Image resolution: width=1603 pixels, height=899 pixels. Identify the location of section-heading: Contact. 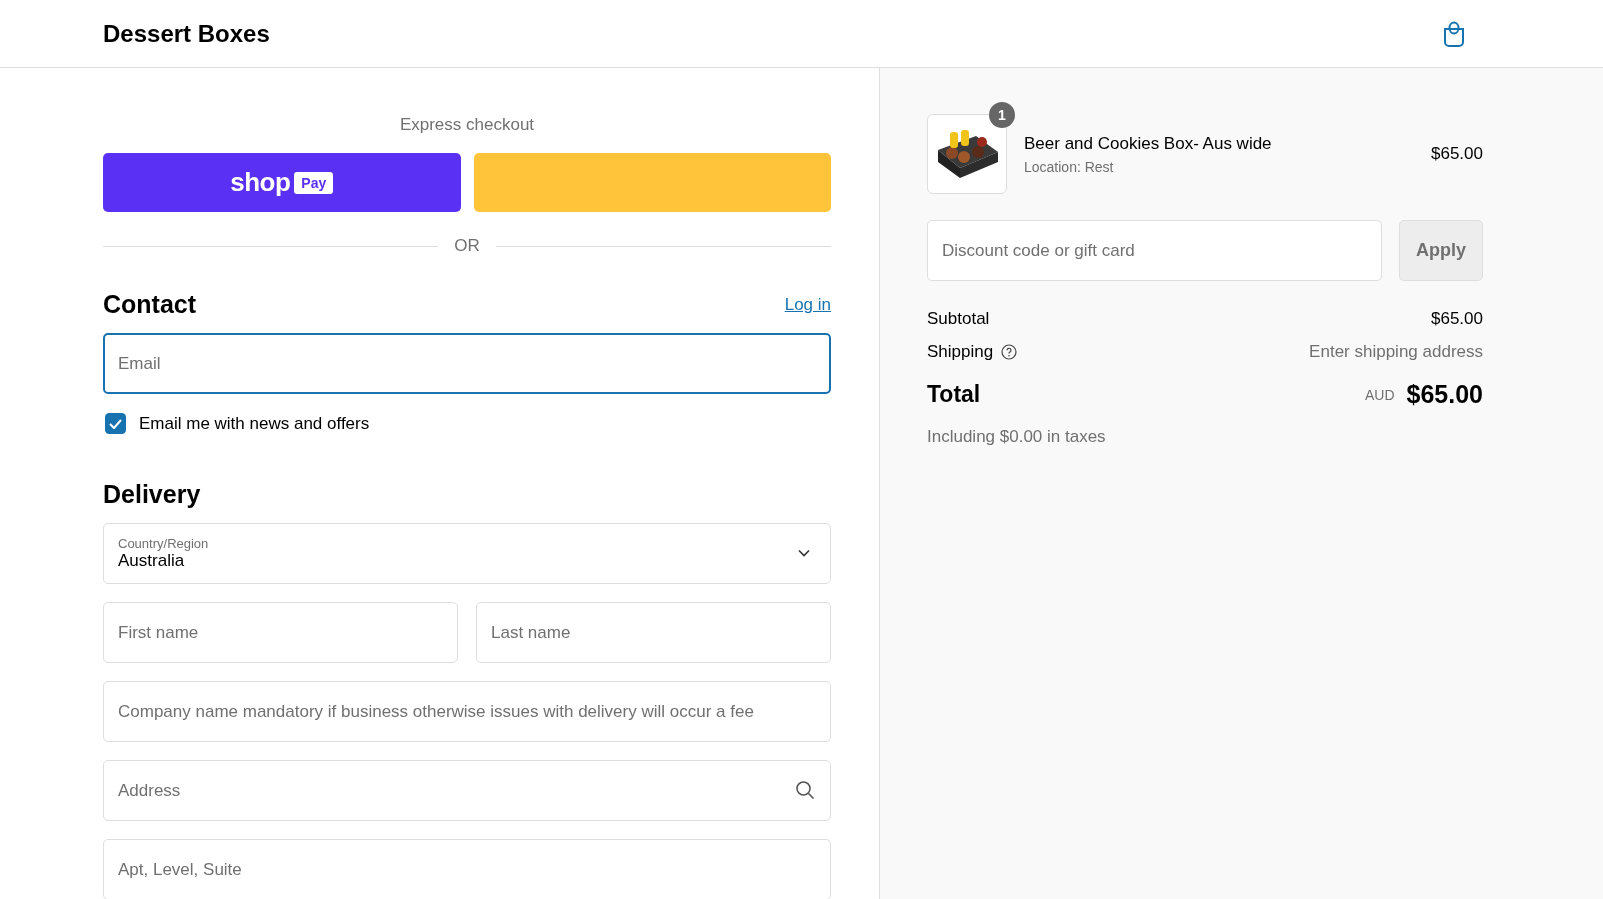
(150, 304).